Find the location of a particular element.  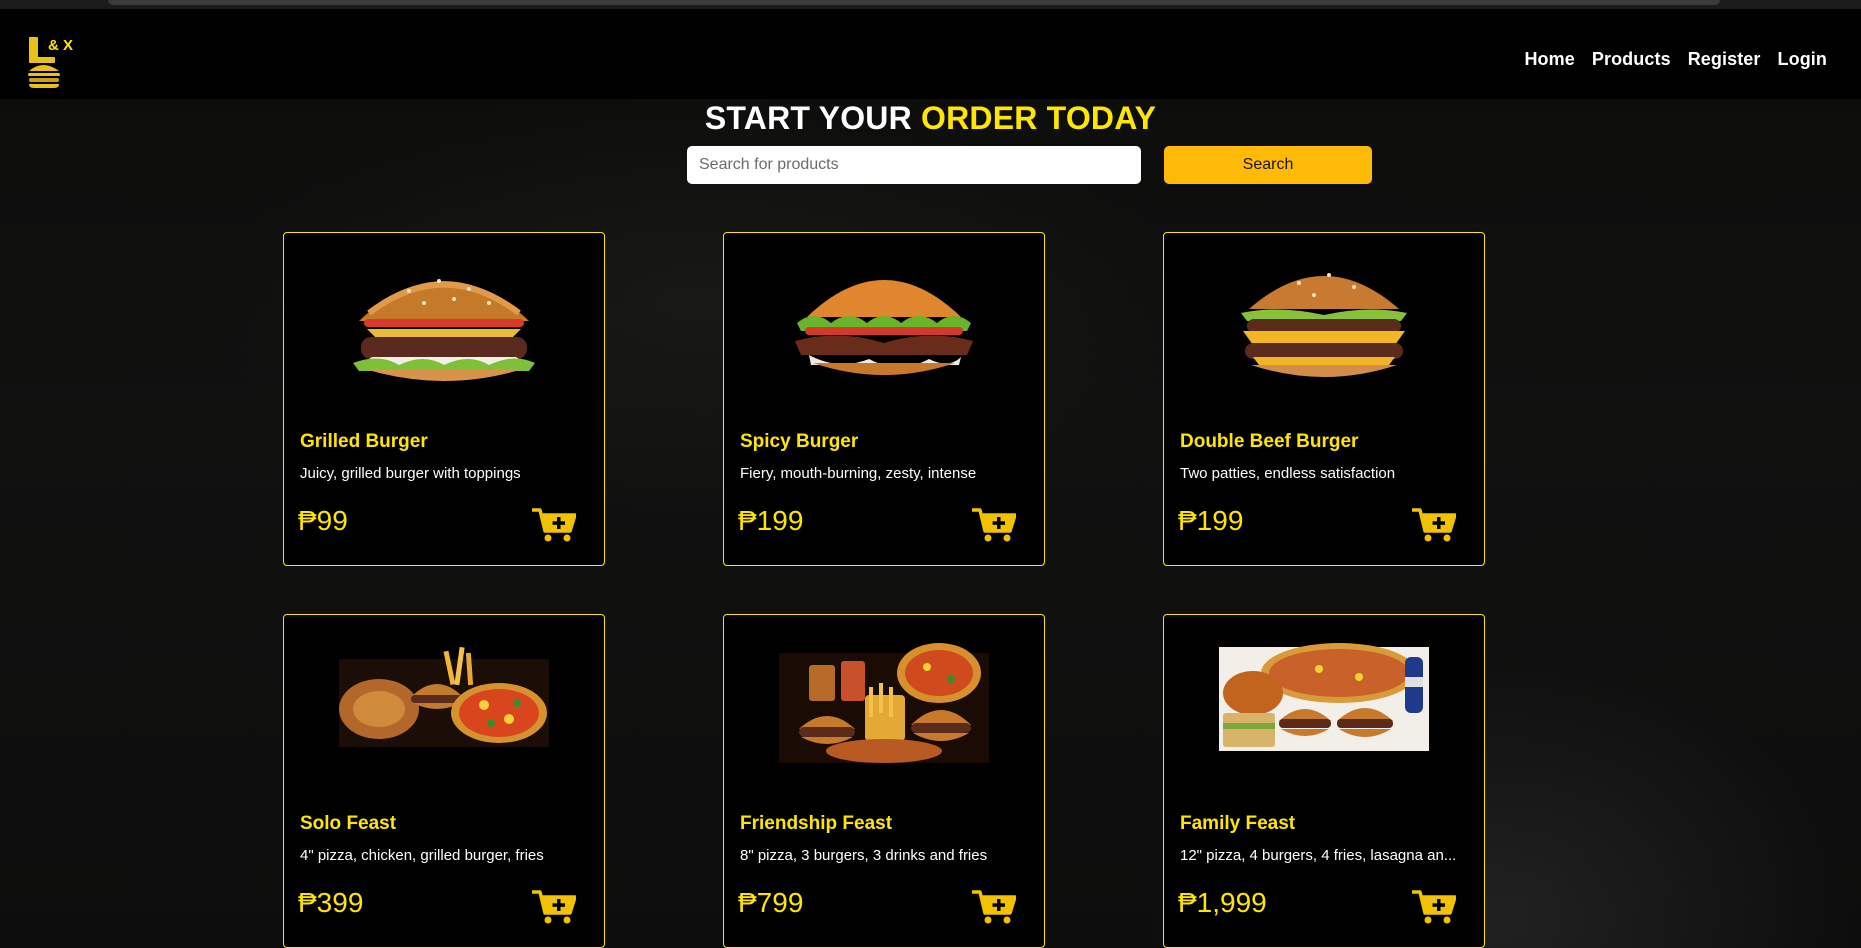

product-name: Double Beef Burger is located at coordinates (1269, 442).